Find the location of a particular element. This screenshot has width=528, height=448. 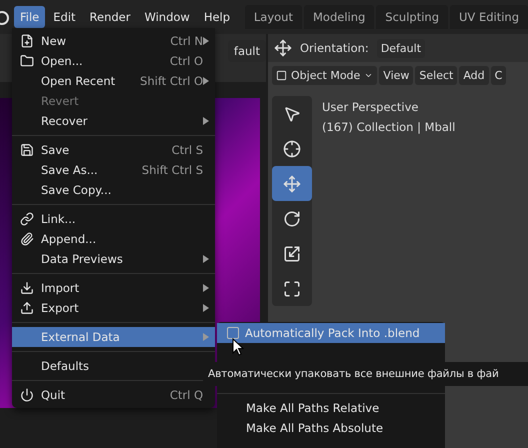

move-icon is located at coordinates (283, 48).